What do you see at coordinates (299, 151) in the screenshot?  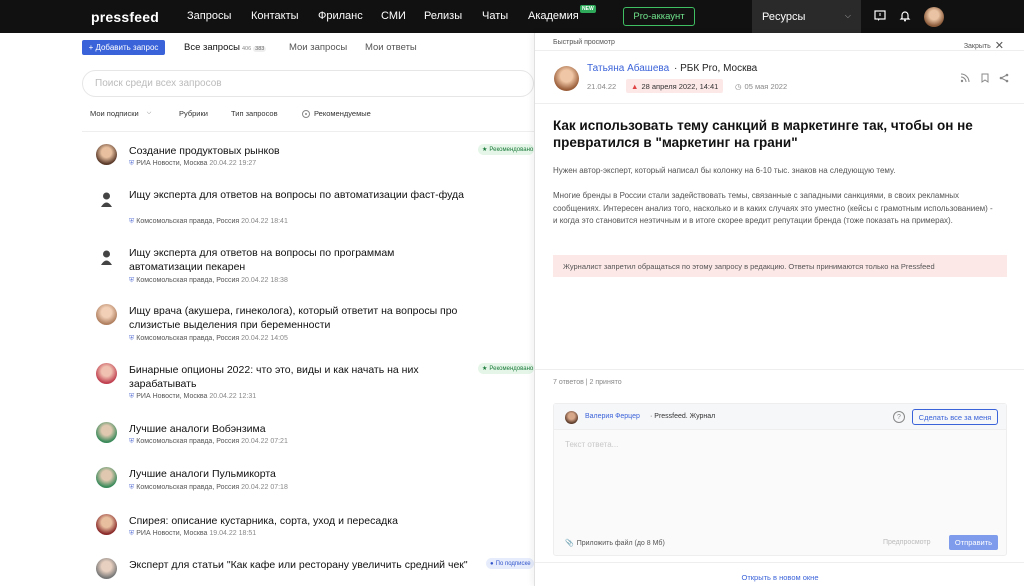 I see `request-title: Создание продуктовых рынков` at bounding box center [299, 151].